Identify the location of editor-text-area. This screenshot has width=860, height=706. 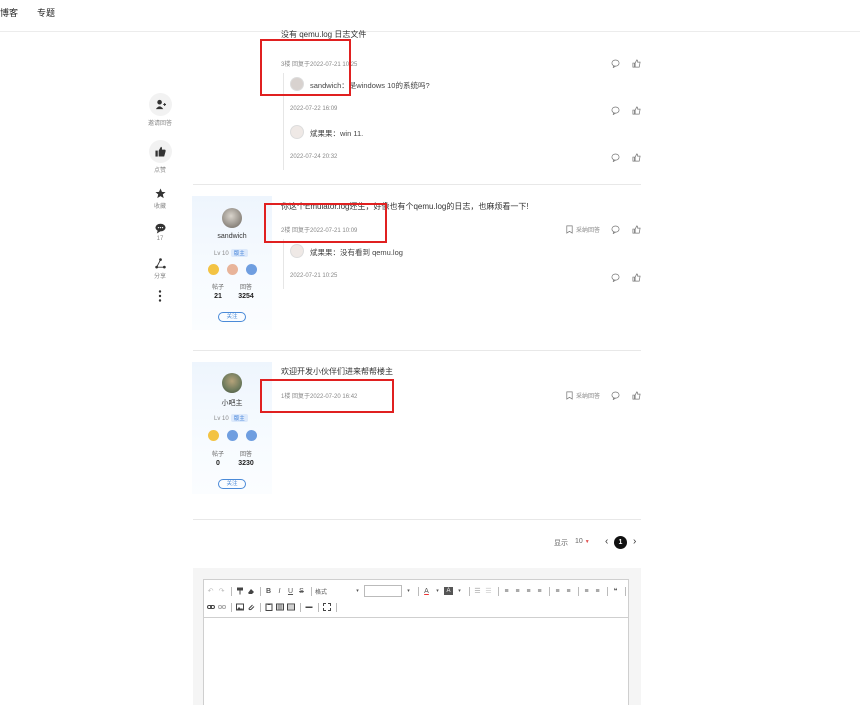
(416, 661).